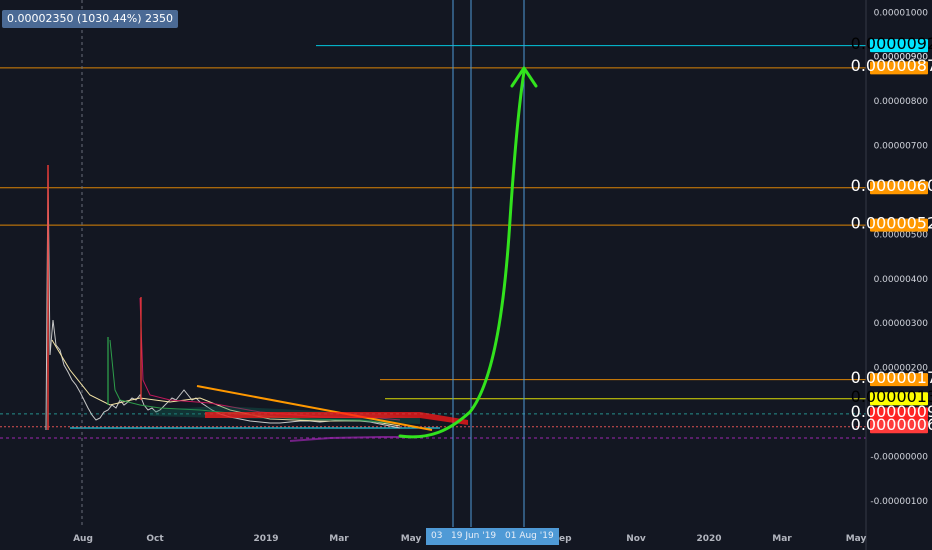  Describe the element at coordinates (354, 439) in the screenshot. I see `purple-band` at that location.